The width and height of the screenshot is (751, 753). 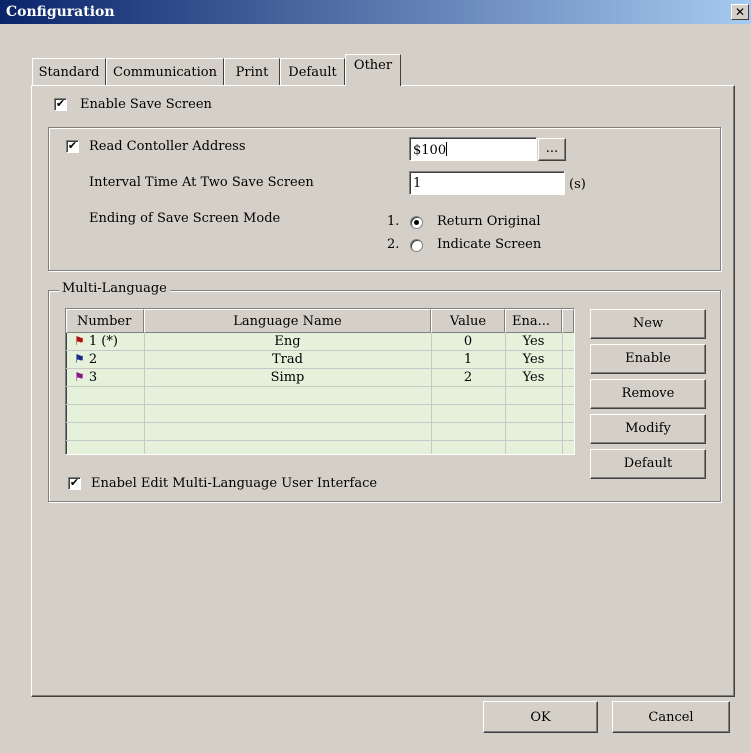 What do you see at coordinates (114, 288) in the screenshot?
I see `multi-language-group-title: Multi-Language` at bounding box center [114, 288].